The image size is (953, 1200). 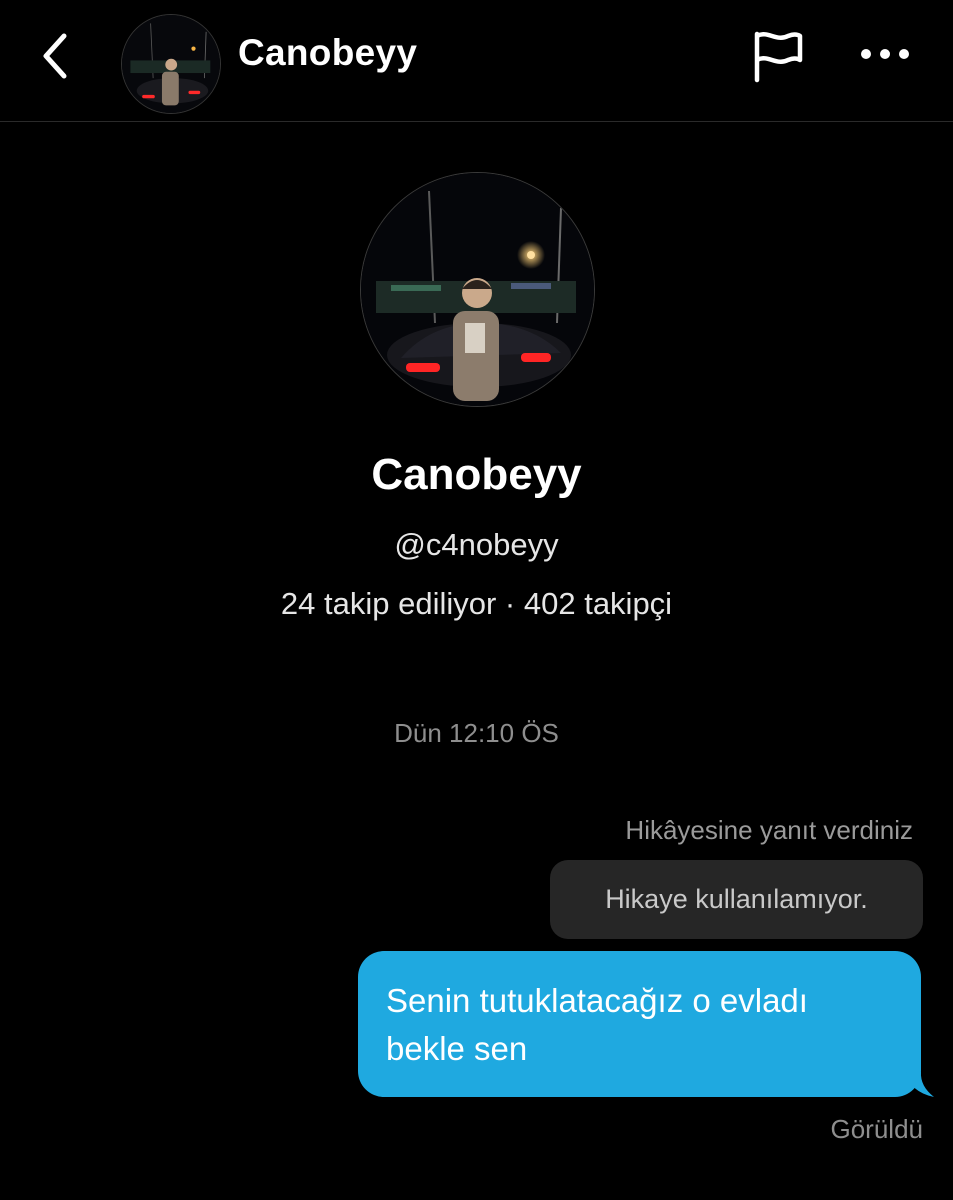 I want to click on story-unavailable-text: Hikaye kullanılamıyor., so click(x=736, y=899).